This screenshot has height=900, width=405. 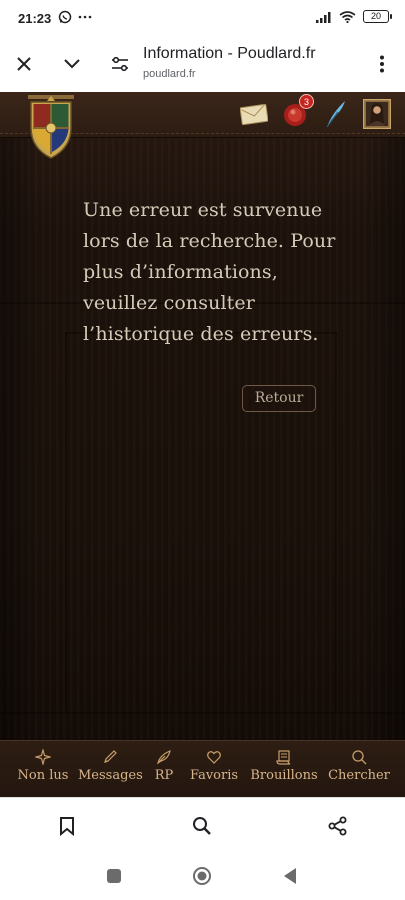 What do you see at coordinates (110, 756) in the screenshot?
I see `pen-icon` at bounding box center [110, 756].